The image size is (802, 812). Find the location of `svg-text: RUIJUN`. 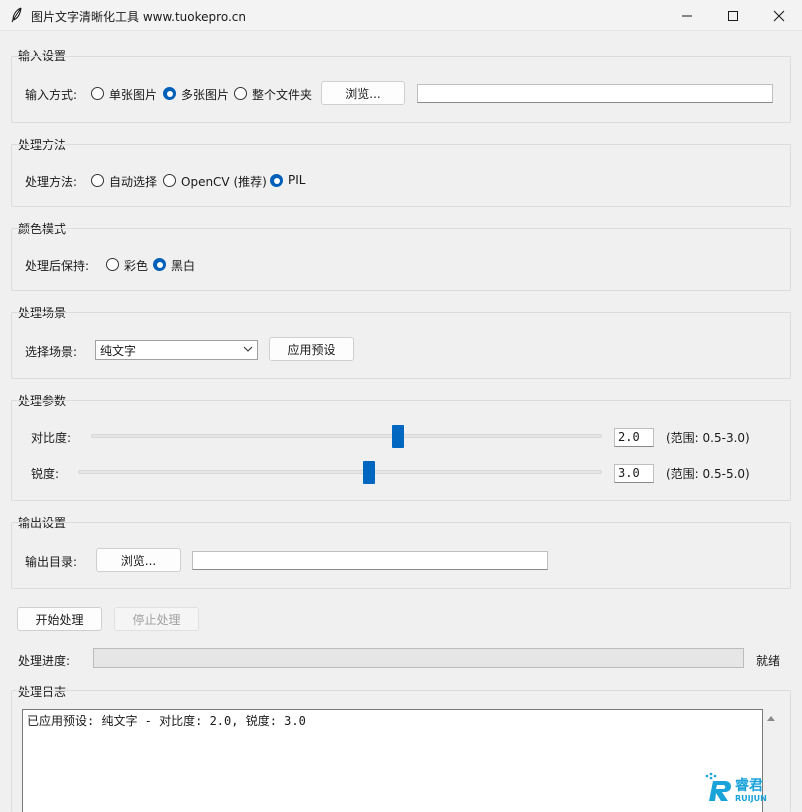

svg-text: RUIJUN is located at coordinates (751, 798).